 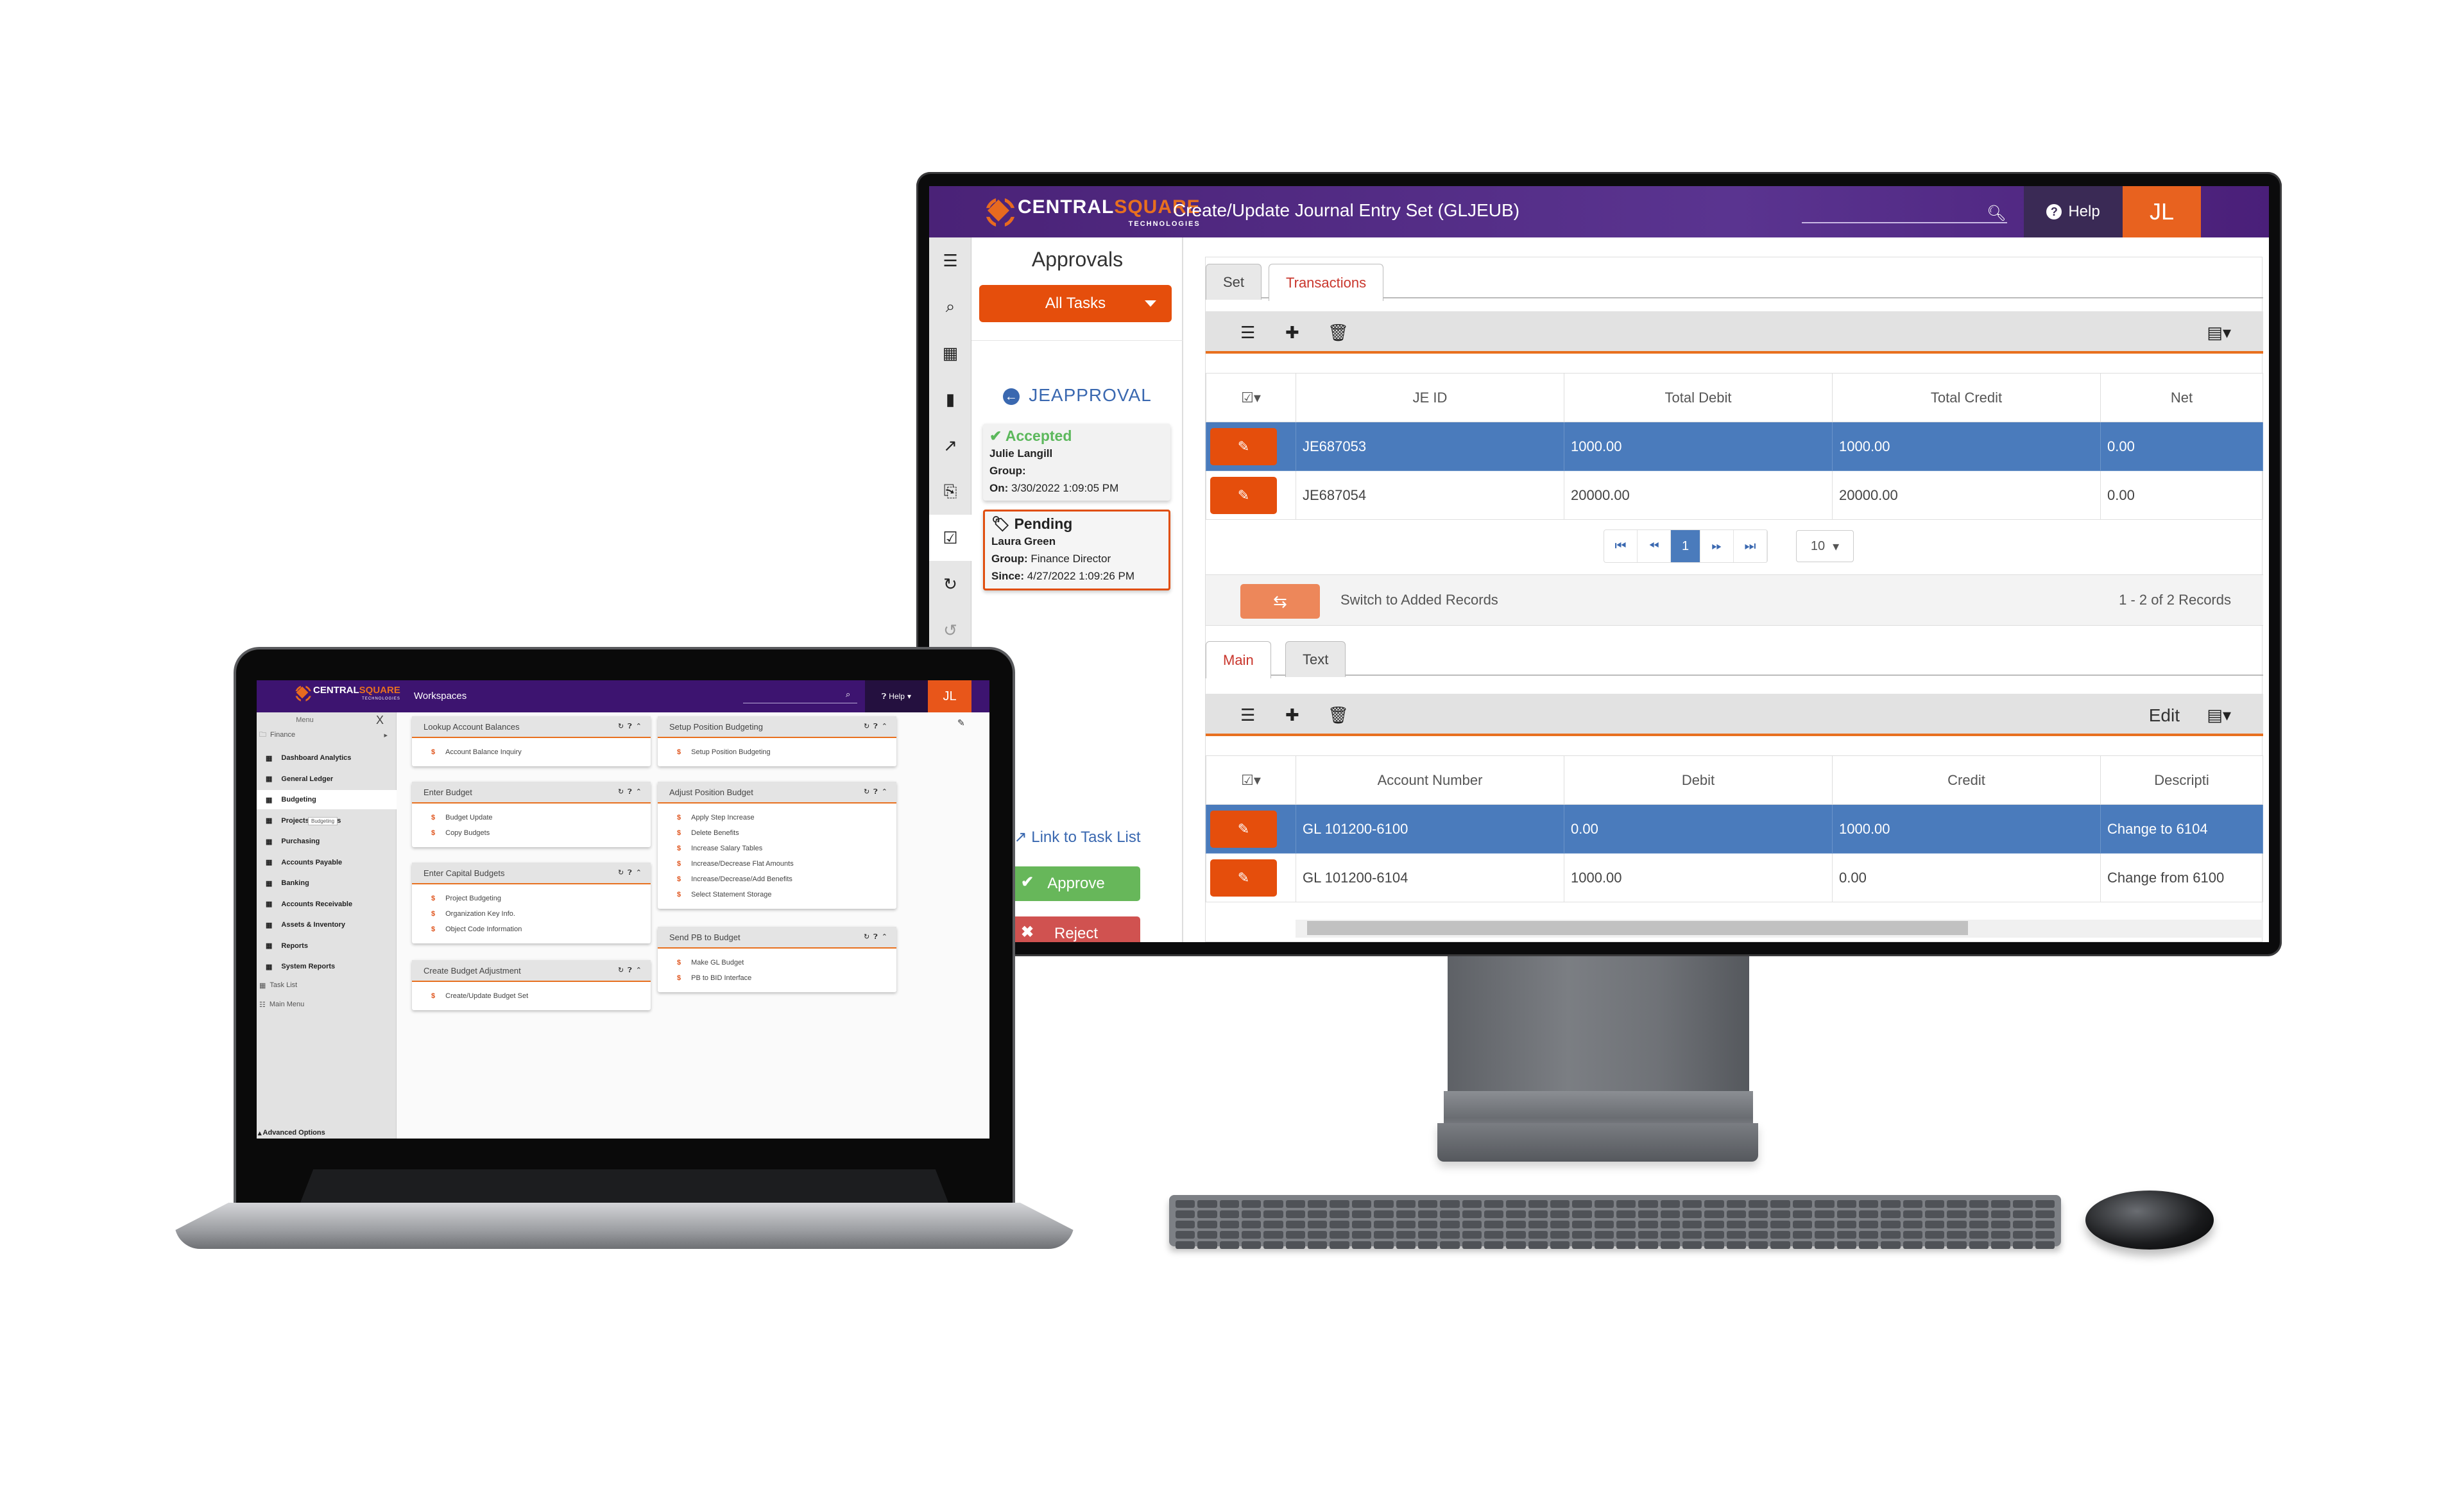 I want to click on menu-task-list: ▦ Task List, so click(x=327, y=985).